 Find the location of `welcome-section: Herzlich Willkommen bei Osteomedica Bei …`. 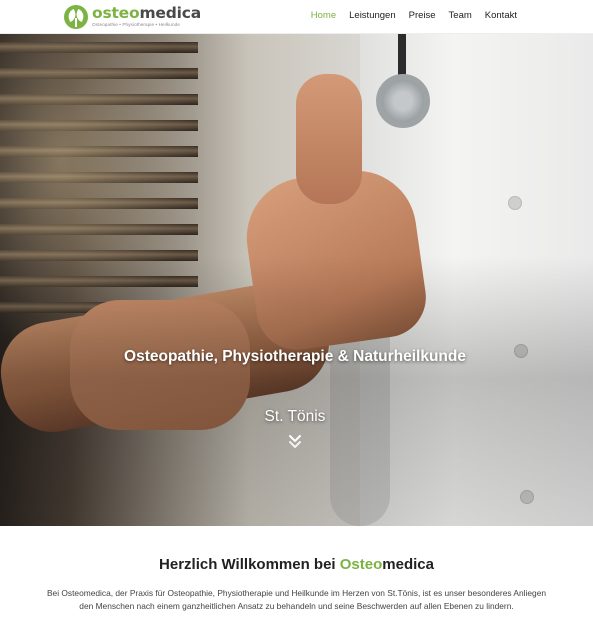

welcome-section: Herzlich Willkommen bei Osteomedica Bei … is located at coordinates (296, 571).